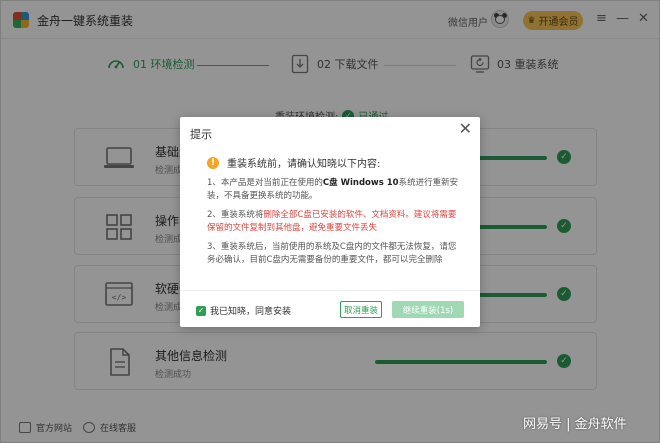  What do you see at coordinates (428, 309) in the screenshot?
I see `continue-reinstall-button: 继续重装(1s)` at bounding box center [428, 309].